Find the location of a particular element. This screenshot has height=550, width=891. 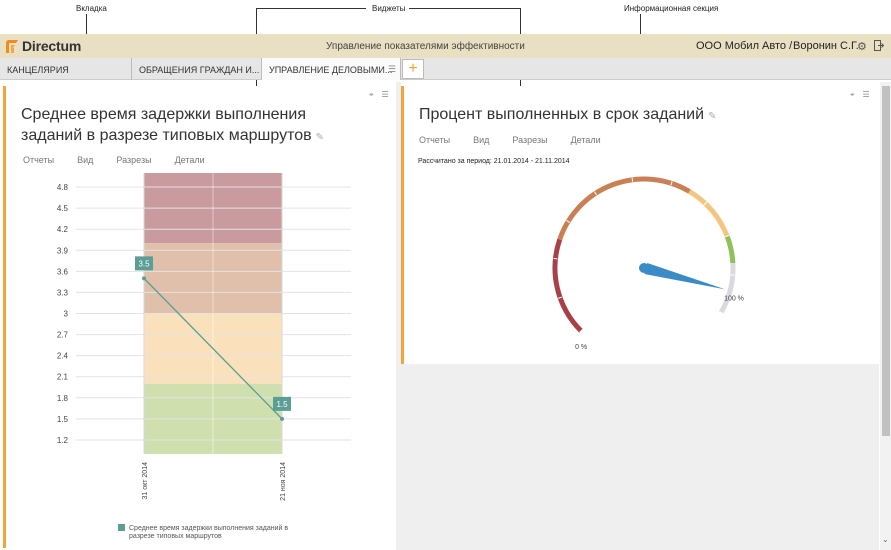

x-tick-label: 21 ноя 2014 is located at coordinates (283, 481).